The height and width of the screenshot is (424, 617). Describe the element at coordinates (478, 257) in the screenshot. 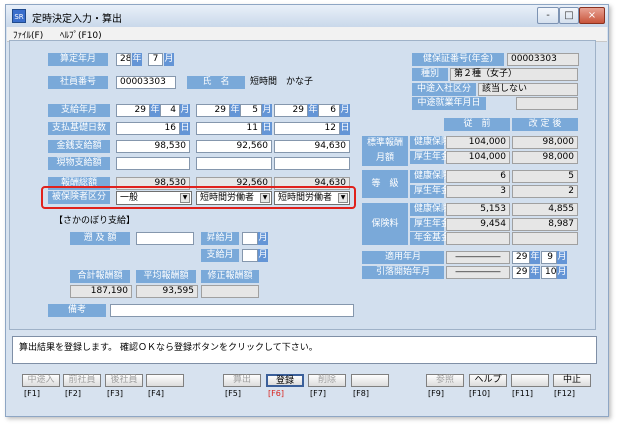

I see `apply-before: ―――――` at that location.